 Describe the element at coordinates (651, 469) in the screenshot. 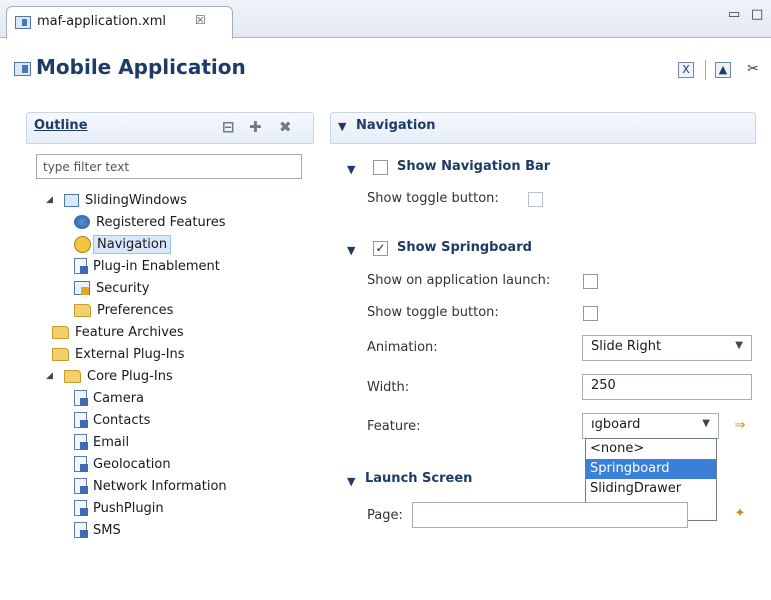

I see `dropdown-option-selected: Springboard` at that location.